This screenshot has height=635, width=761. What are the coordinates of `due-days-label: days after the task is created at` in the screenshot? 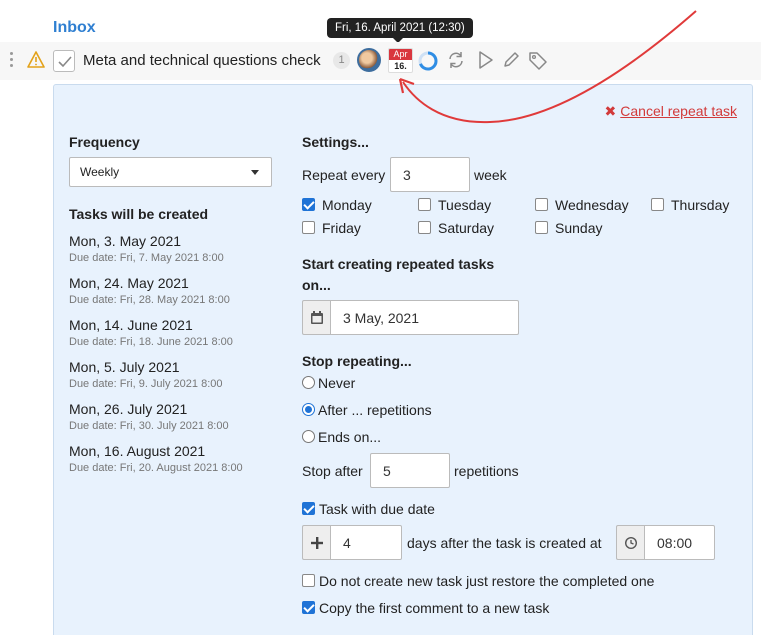 It's located at (504, 543).